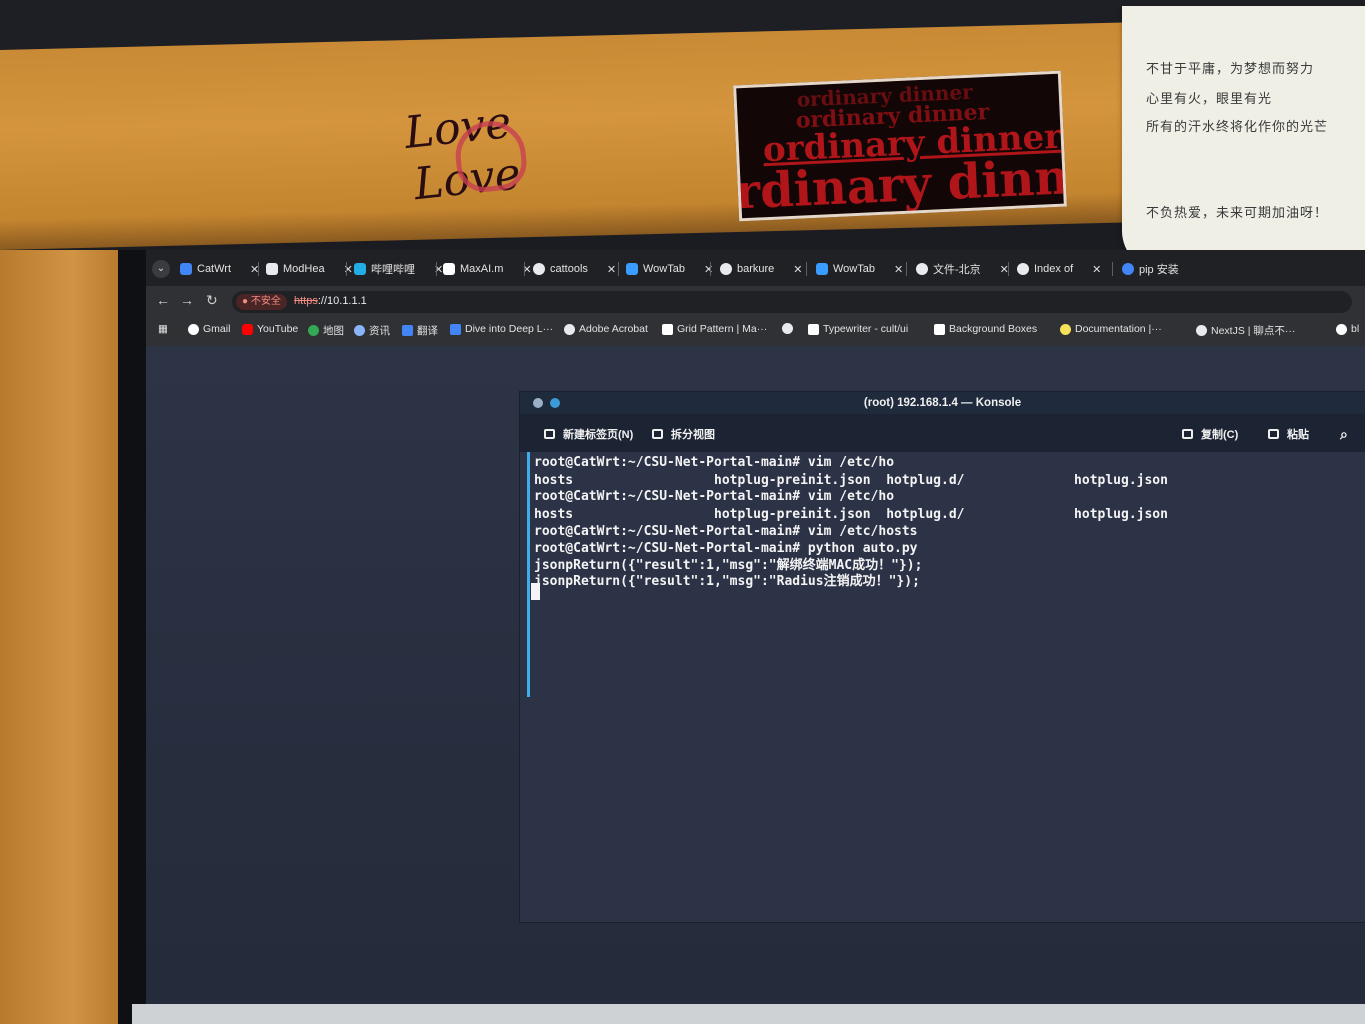 This screenshot has width=1365, height=1024. I want to click on tab: cattools ✕, so click(574, 269).